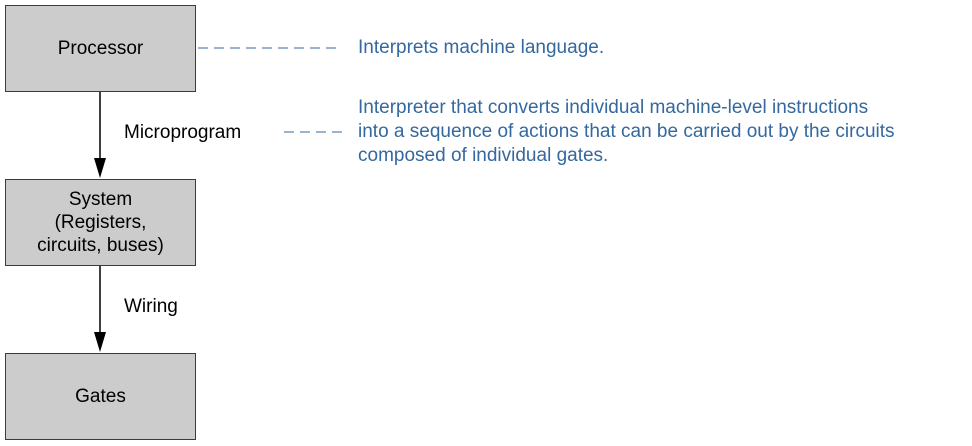  I want to click on processor-label: Processor, so click(100, 48).